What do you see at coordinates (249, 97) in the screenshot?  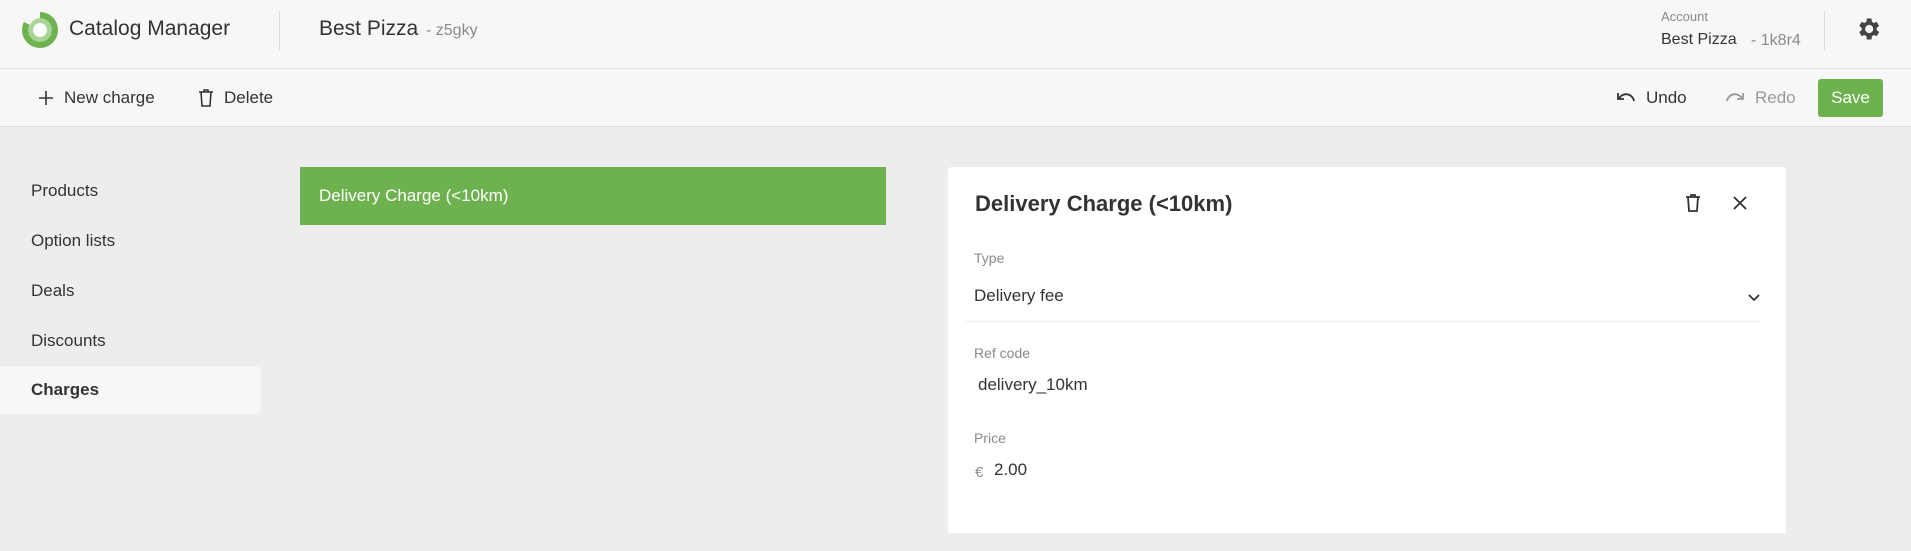 I see `delete-label: Delete` at bounding box center [249, 97].